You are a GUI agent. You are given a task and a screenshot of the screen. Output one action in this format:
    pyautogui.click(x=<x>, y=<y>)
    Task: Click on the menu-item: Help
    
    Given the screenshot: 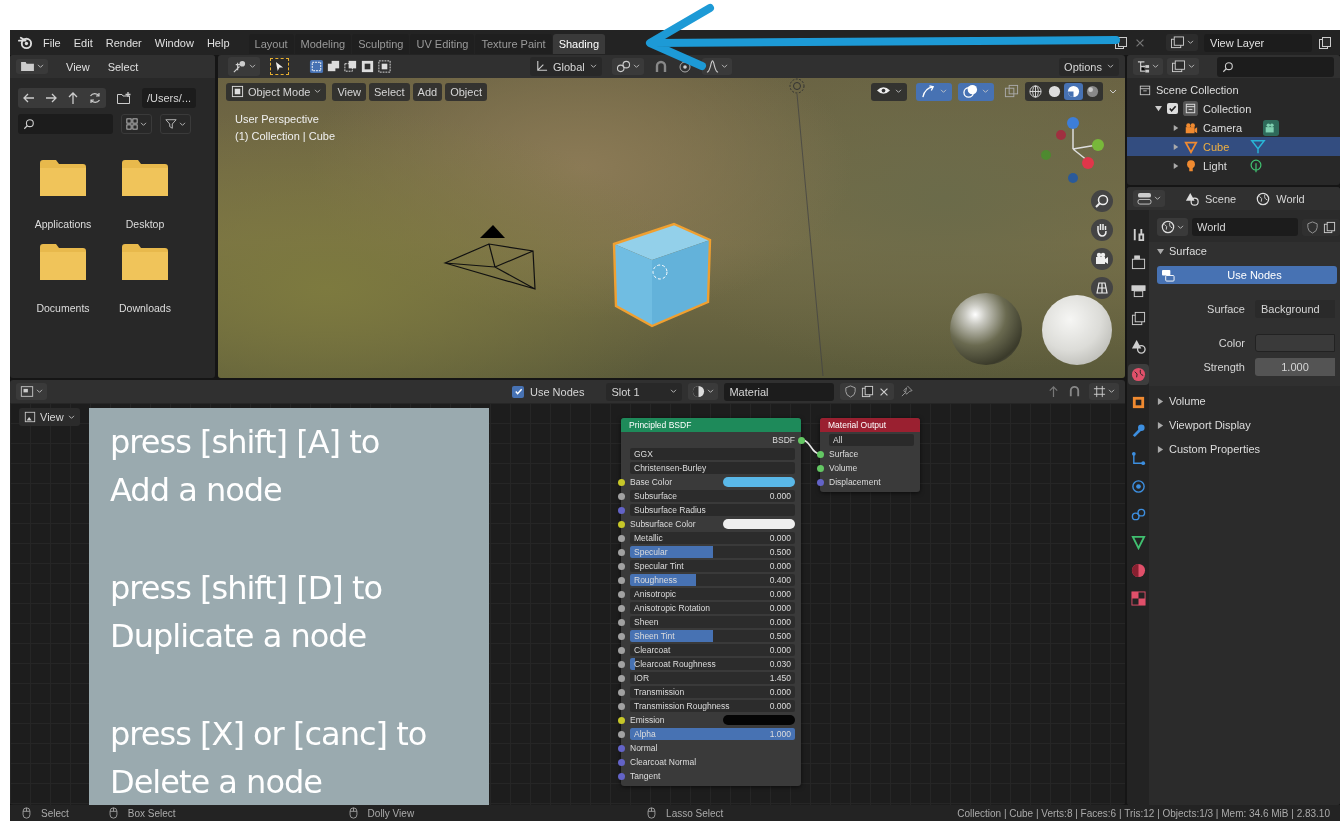 What is the action you would take?
    pyautogui.click(x=218, y=42)
    